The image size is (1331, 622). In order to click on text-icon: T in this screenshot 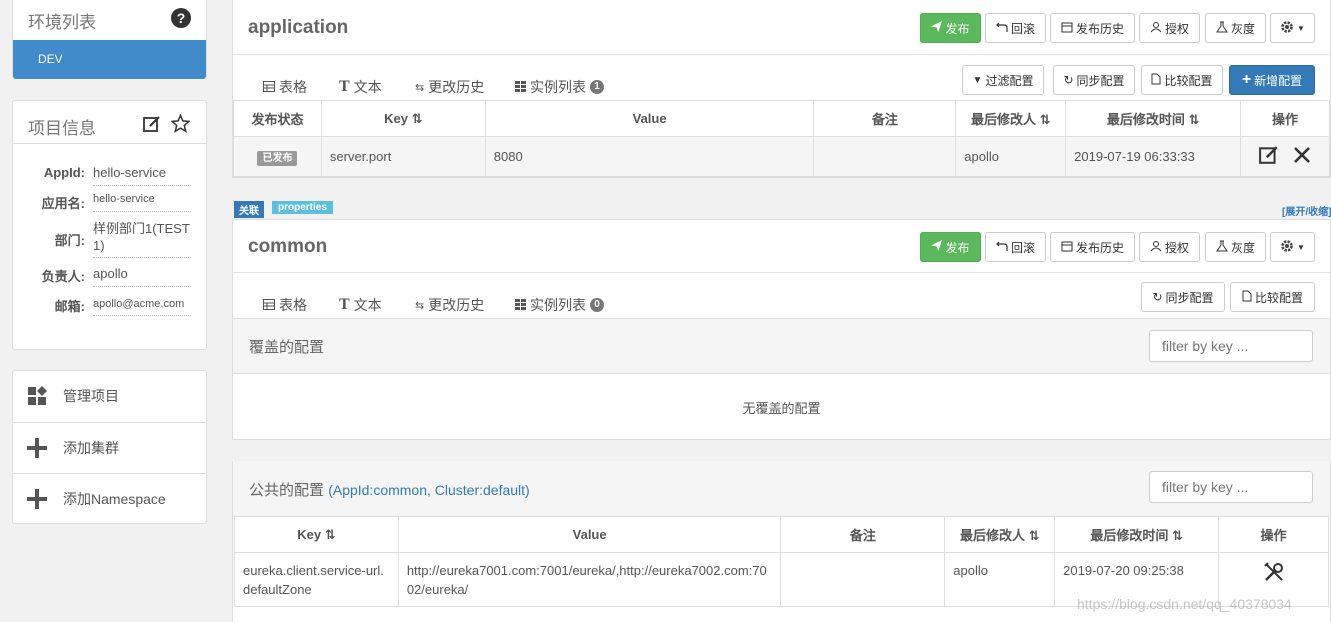, I will do `click(344, 86)`.